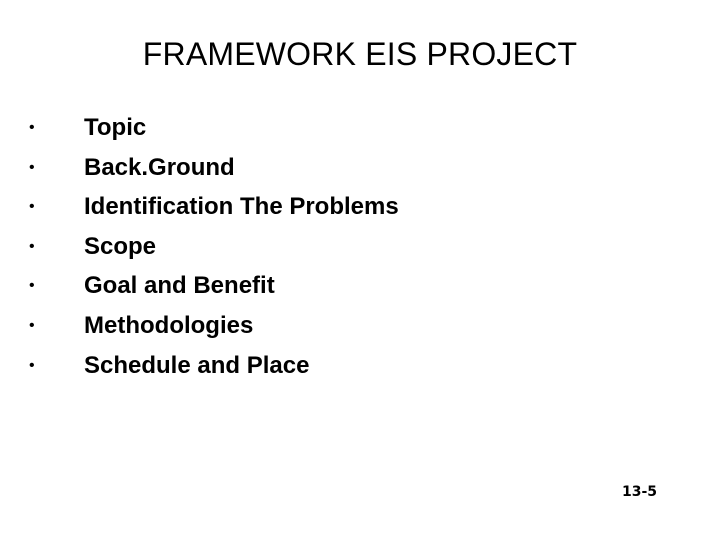 The height and width of the screenshot is (540, 720). What do you see at coordinates (197, 365) in the screenshot?
I see `list-item-label: Schedule and Place` at bounding box center [197, 365].